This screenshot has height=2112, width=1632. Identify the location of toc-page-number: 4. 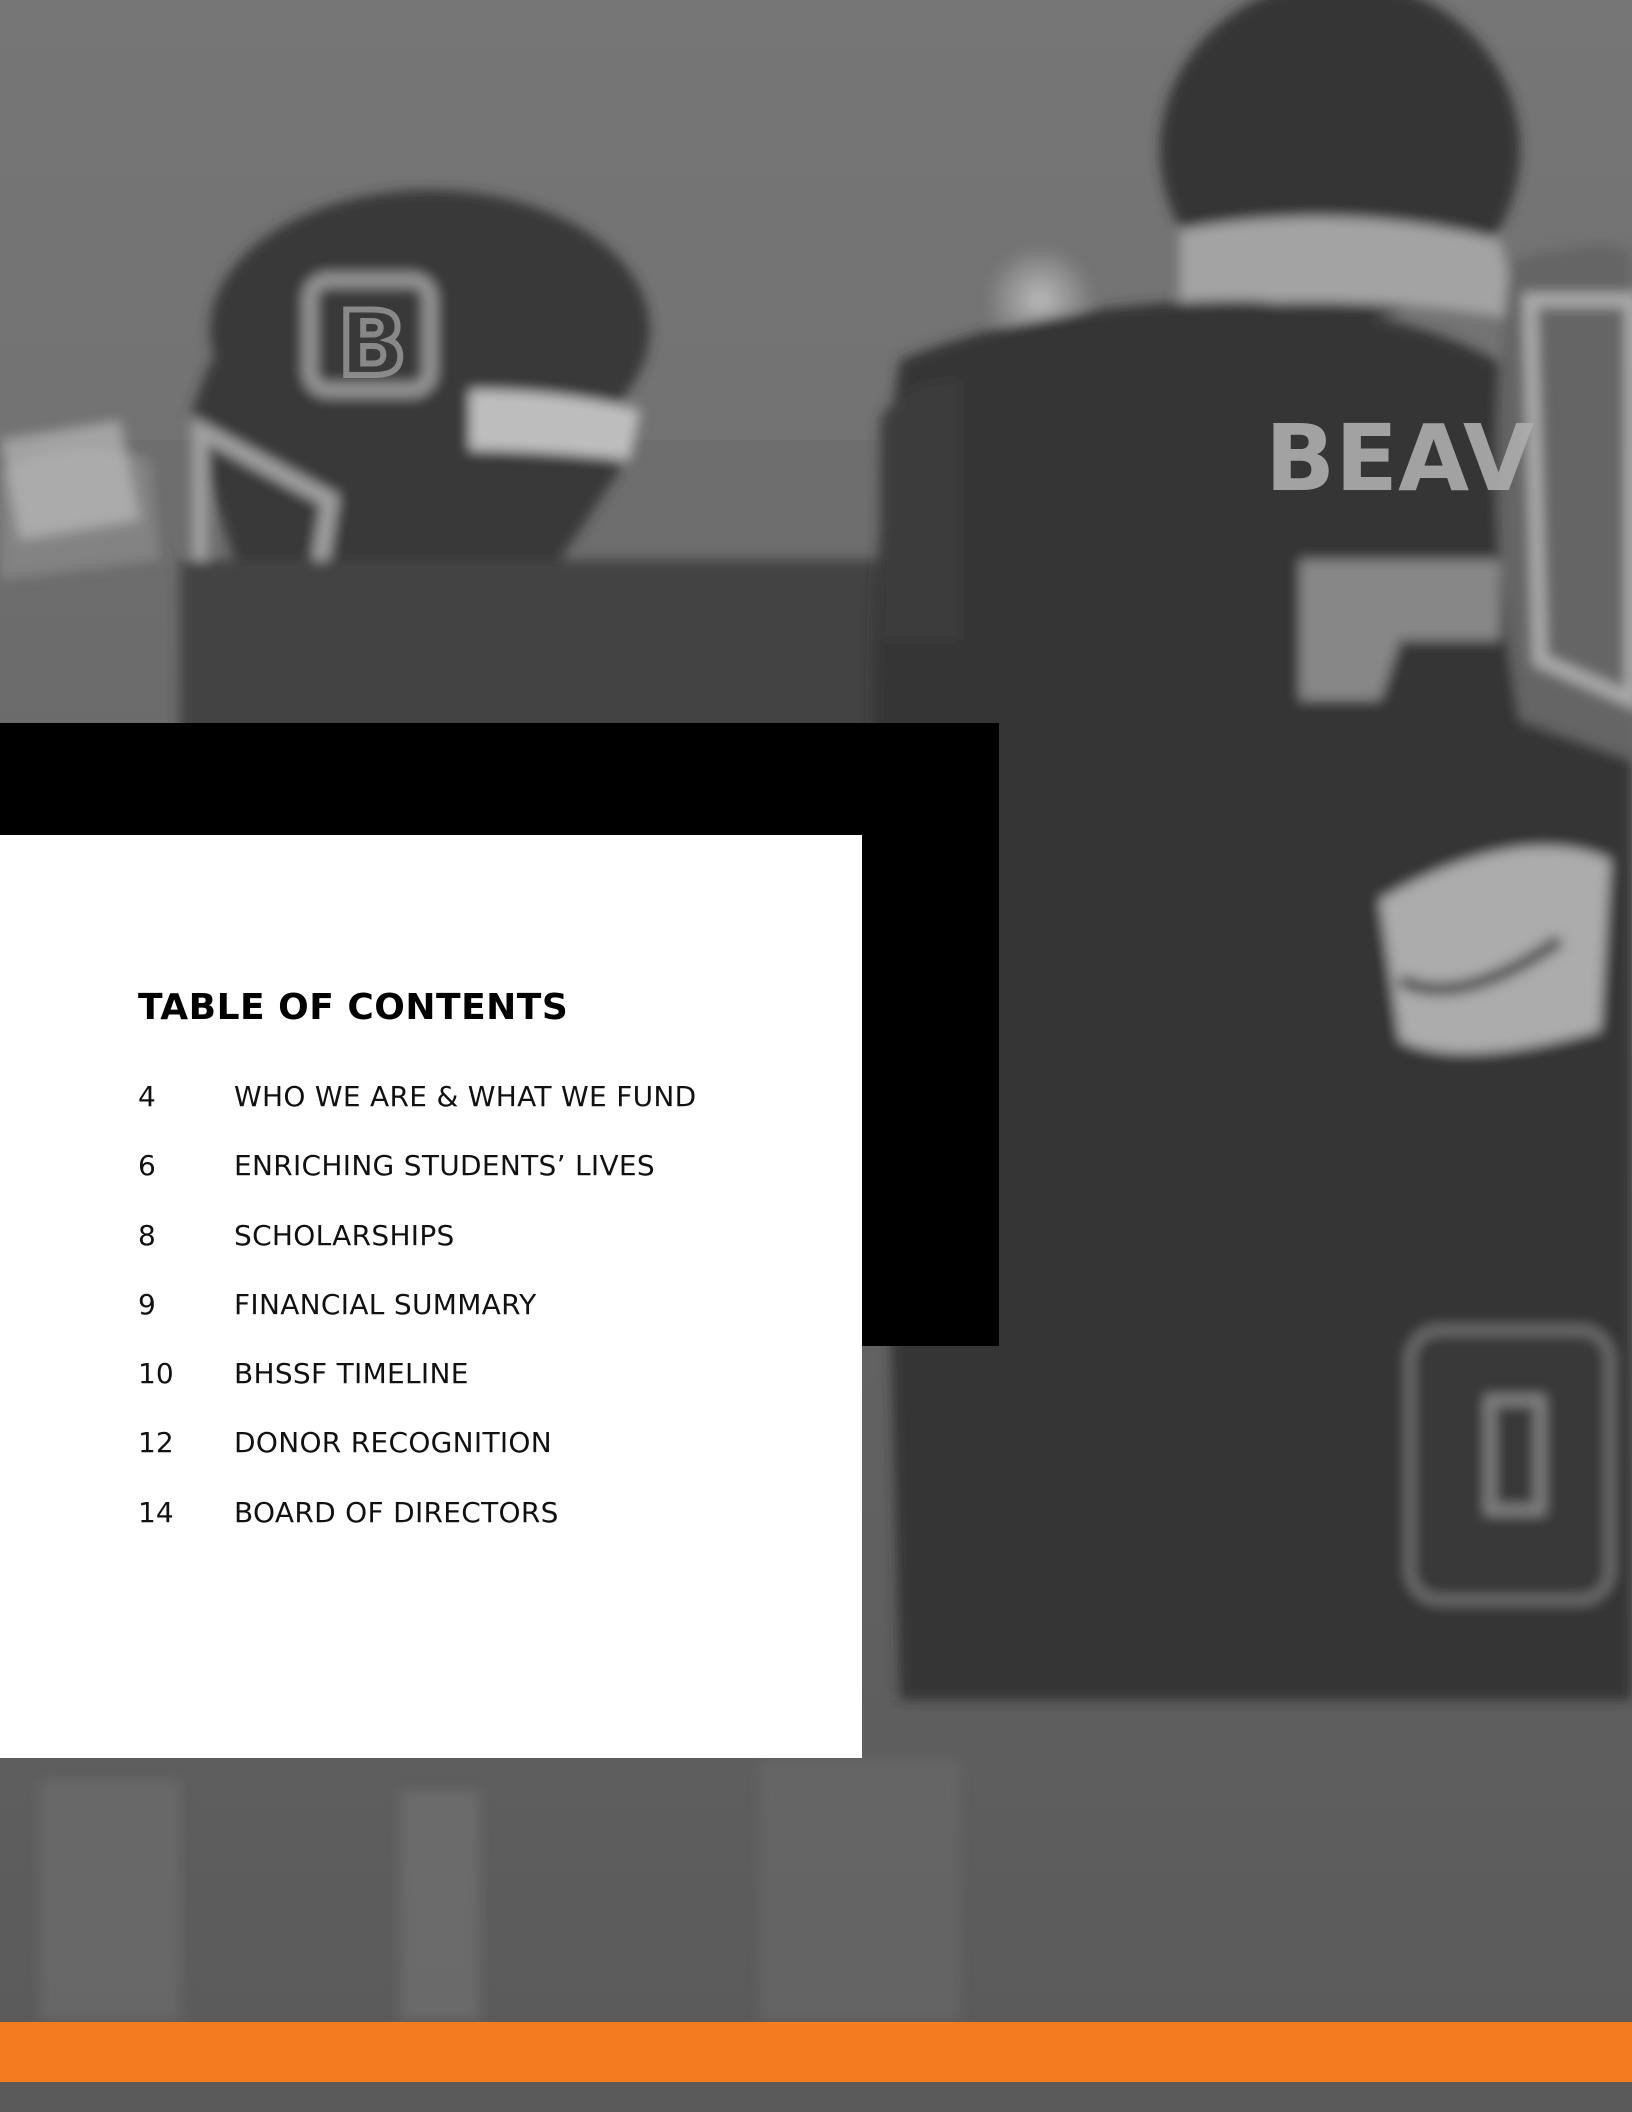
(147, 1096).